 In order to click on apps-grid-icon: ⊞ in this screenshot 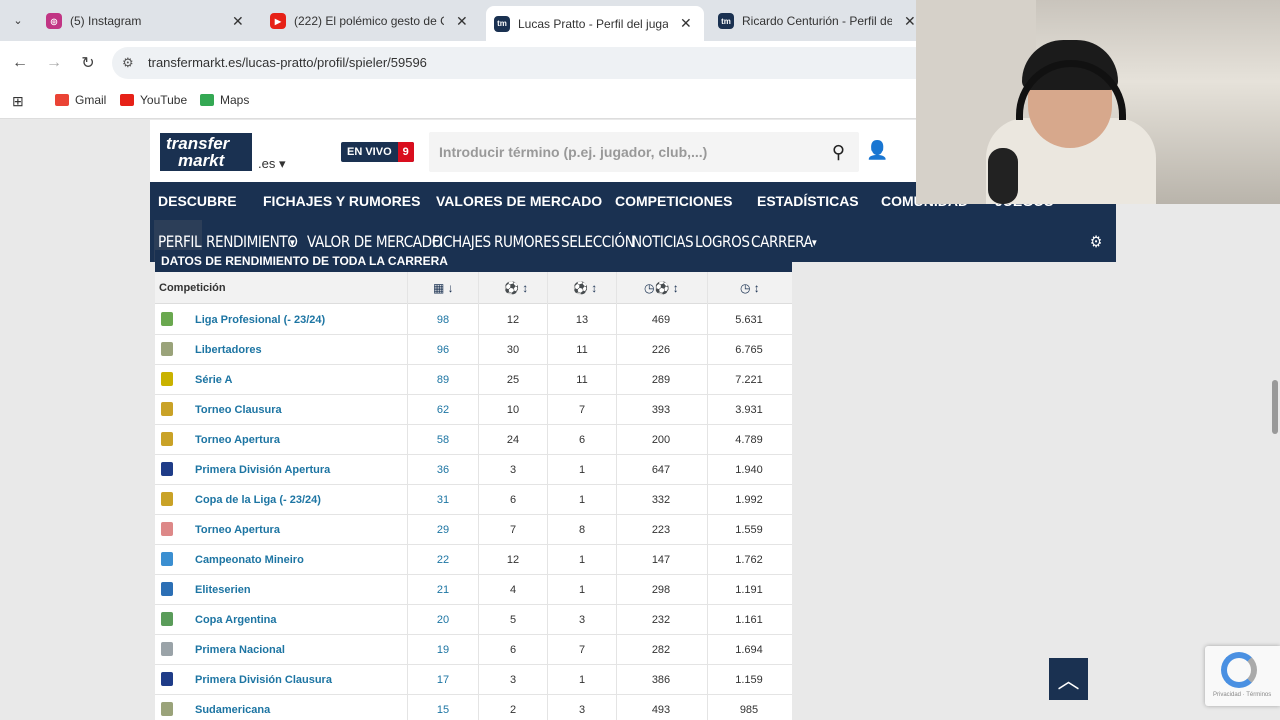, I will do `click(18, 101)`.